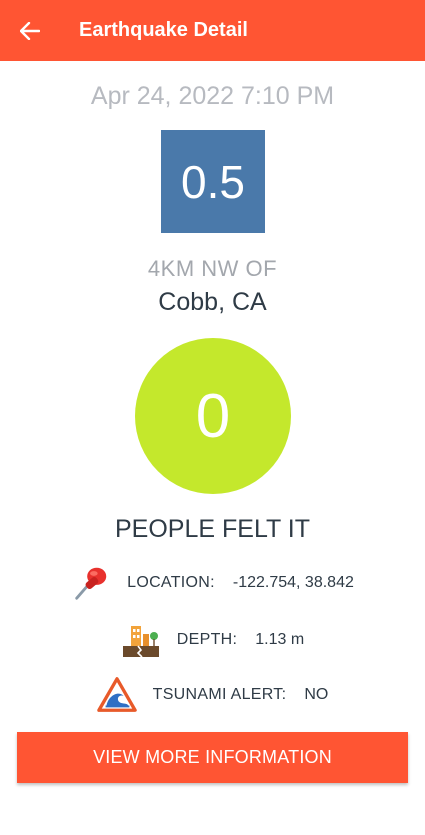 The width and height of the screenshot is (425, 835). I want to click on depth-label: DEPTH:, so click(207, 639).